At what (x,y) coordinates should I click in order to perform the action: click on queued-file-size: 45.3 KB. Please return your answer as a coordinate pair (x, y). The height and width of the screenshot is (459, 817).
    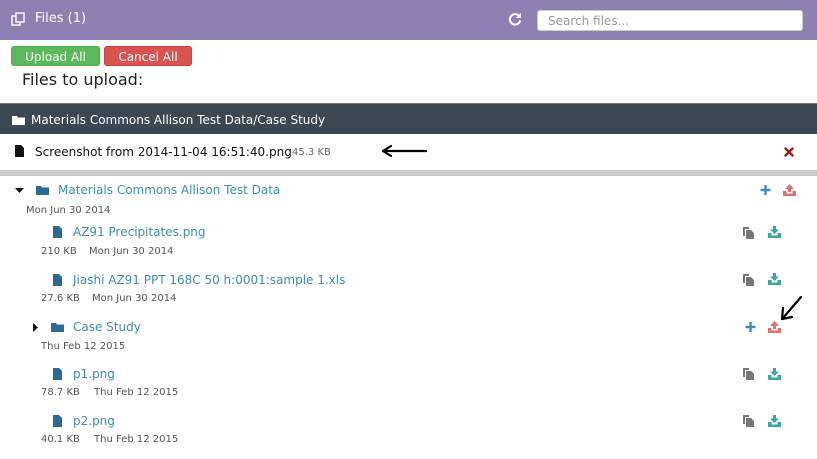
    Looking at the image, I should click on (311, 152).